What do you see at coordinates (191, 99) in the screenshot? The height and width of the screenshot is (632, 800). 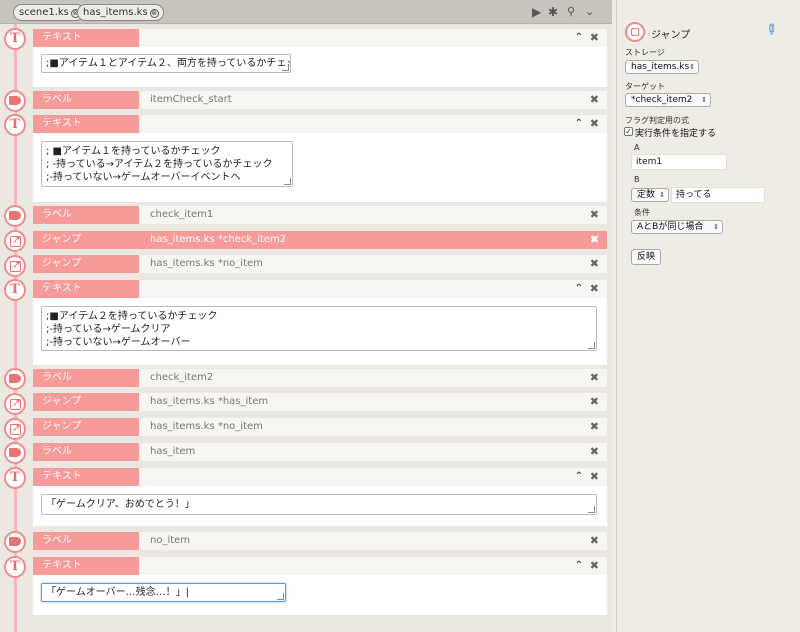 I see `label-name: itemCheck_start` at bounding box center [191, 99].